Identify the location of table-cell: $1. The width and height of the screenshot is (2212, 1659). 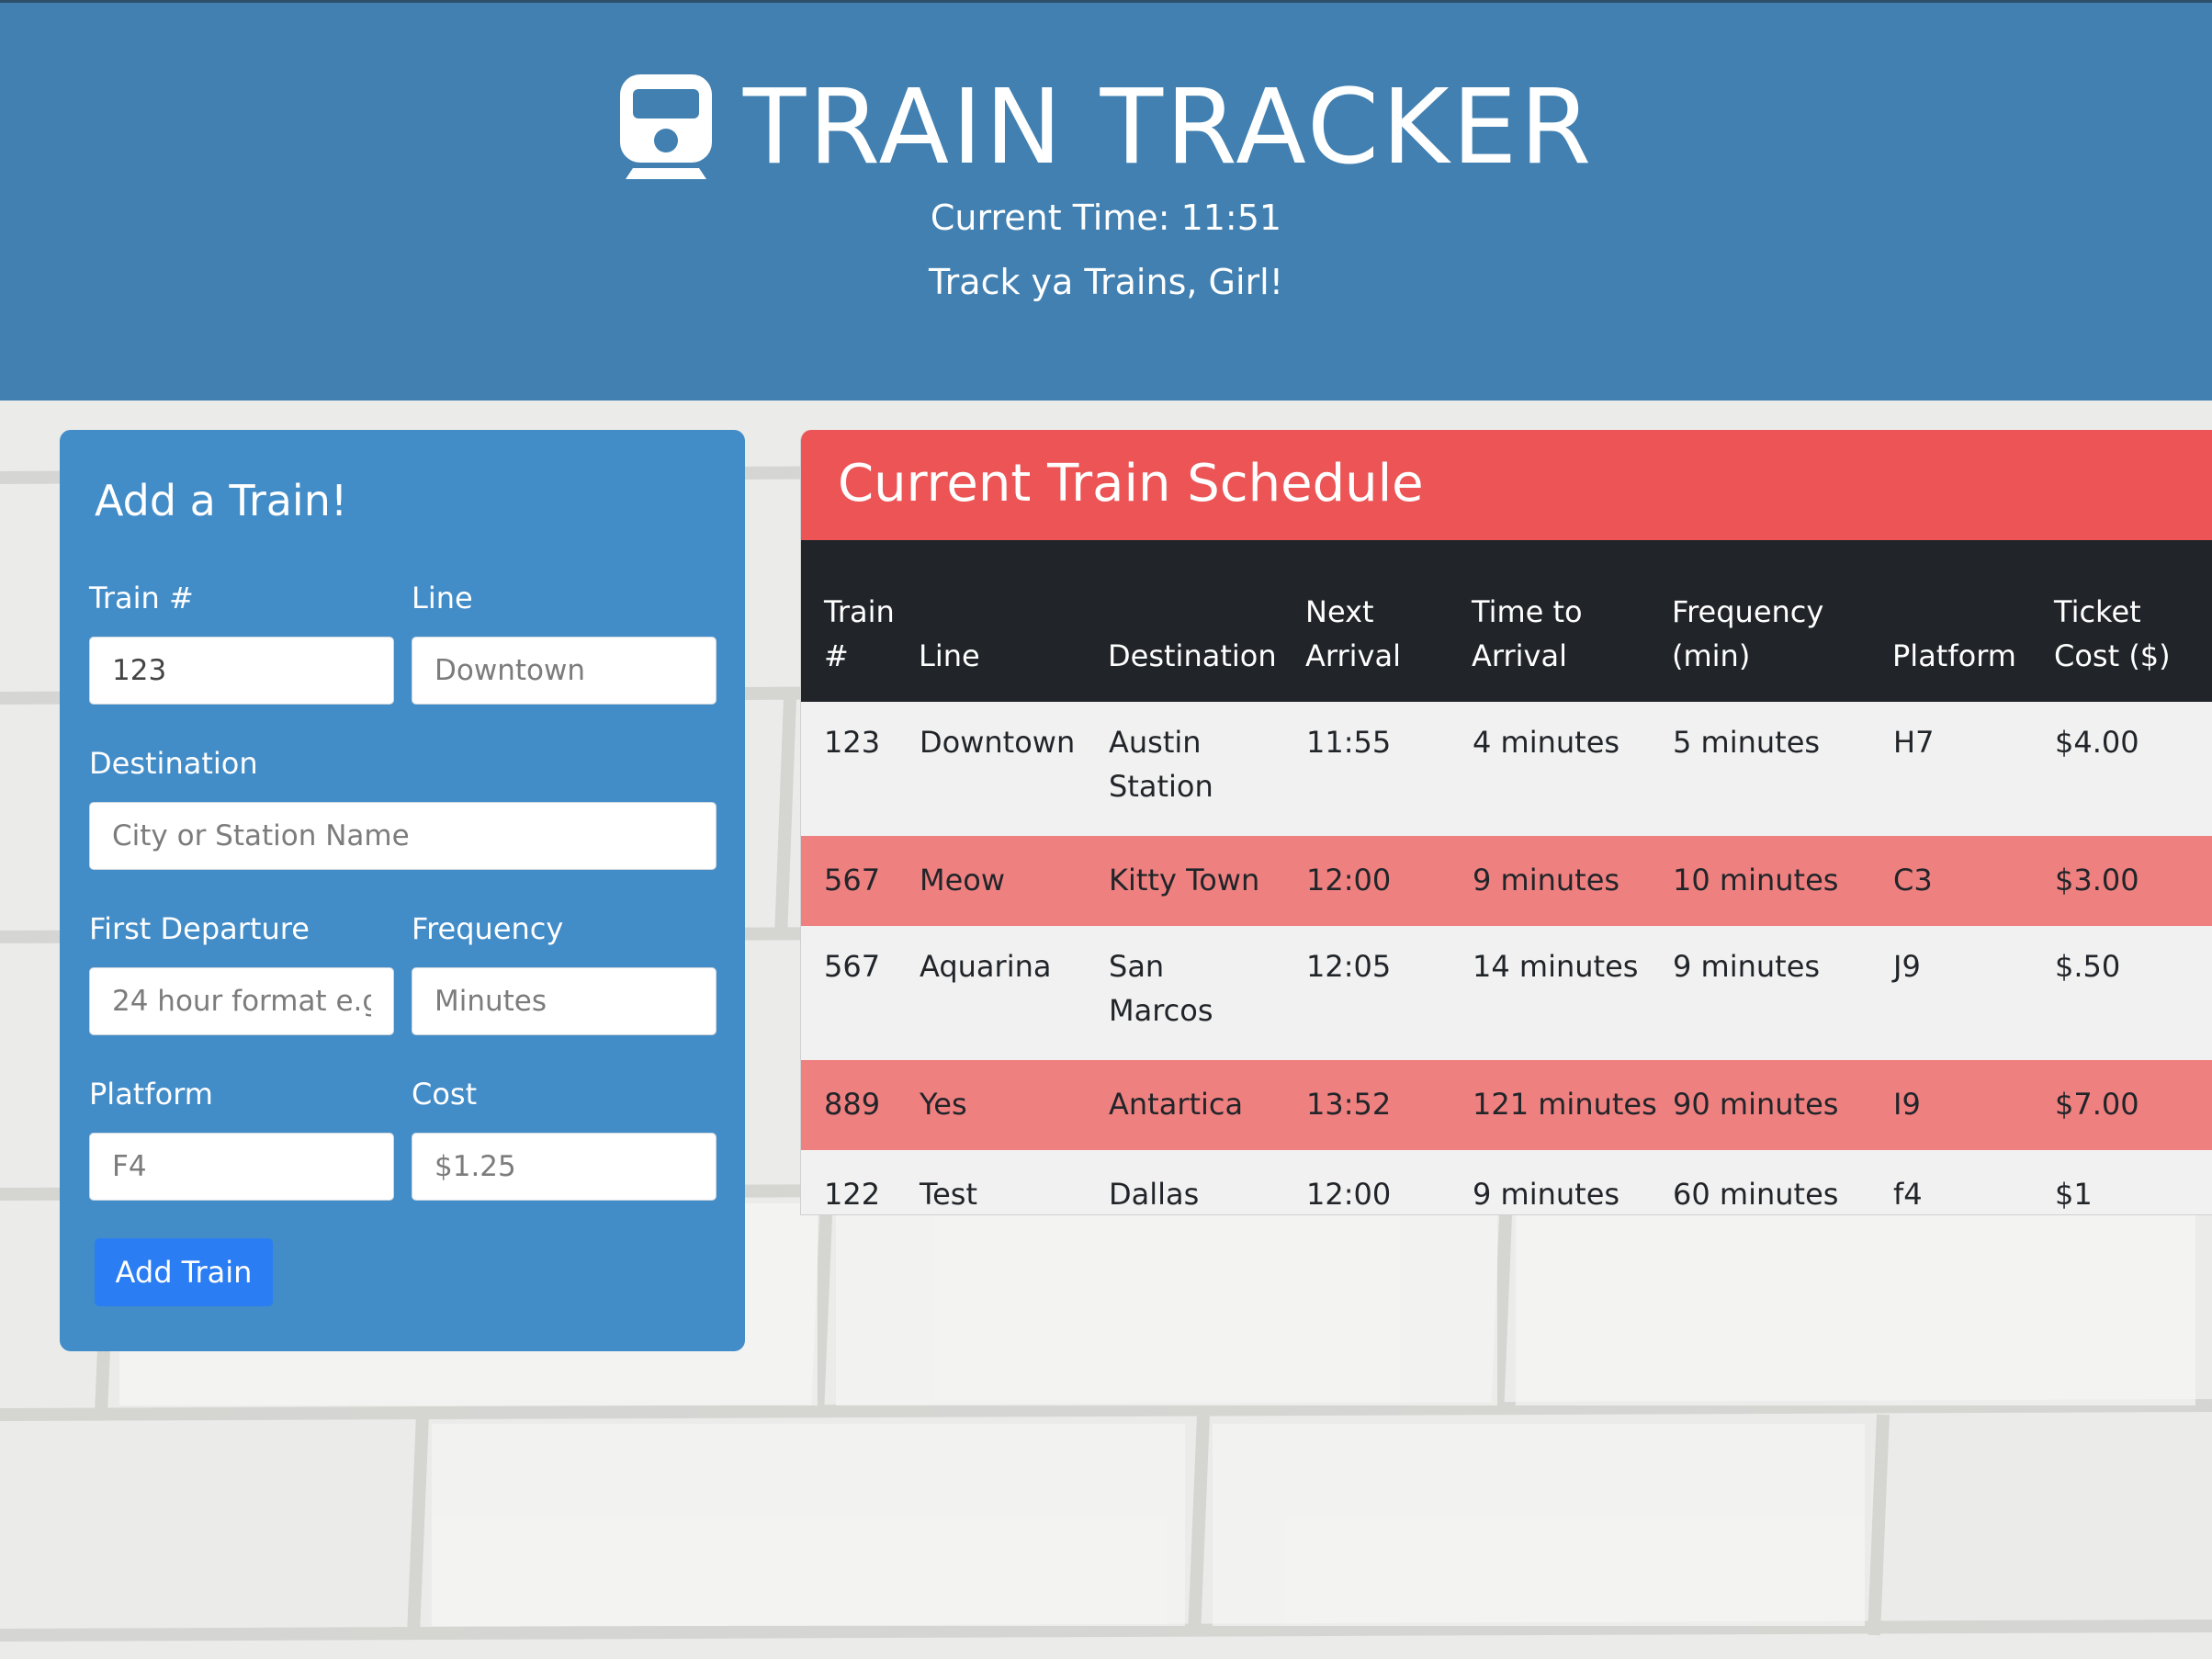
(2133, 1182).